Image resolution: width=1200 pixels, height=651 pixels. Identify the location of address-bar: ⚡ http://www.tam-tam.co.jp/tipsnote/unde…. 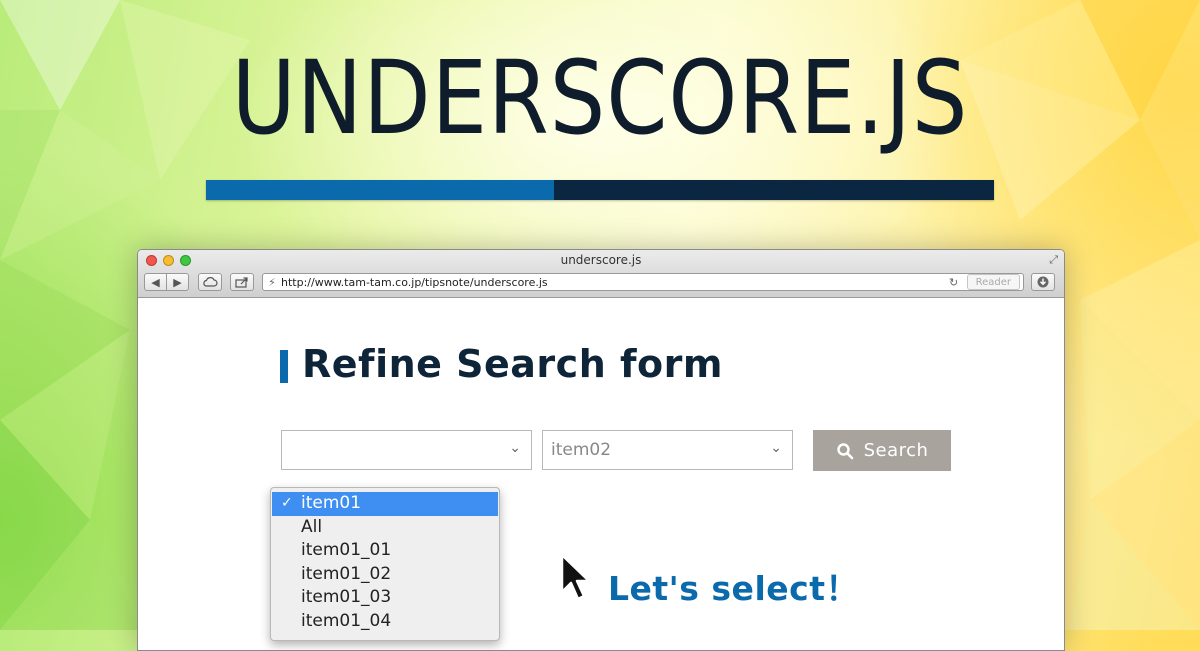
(643, 282).